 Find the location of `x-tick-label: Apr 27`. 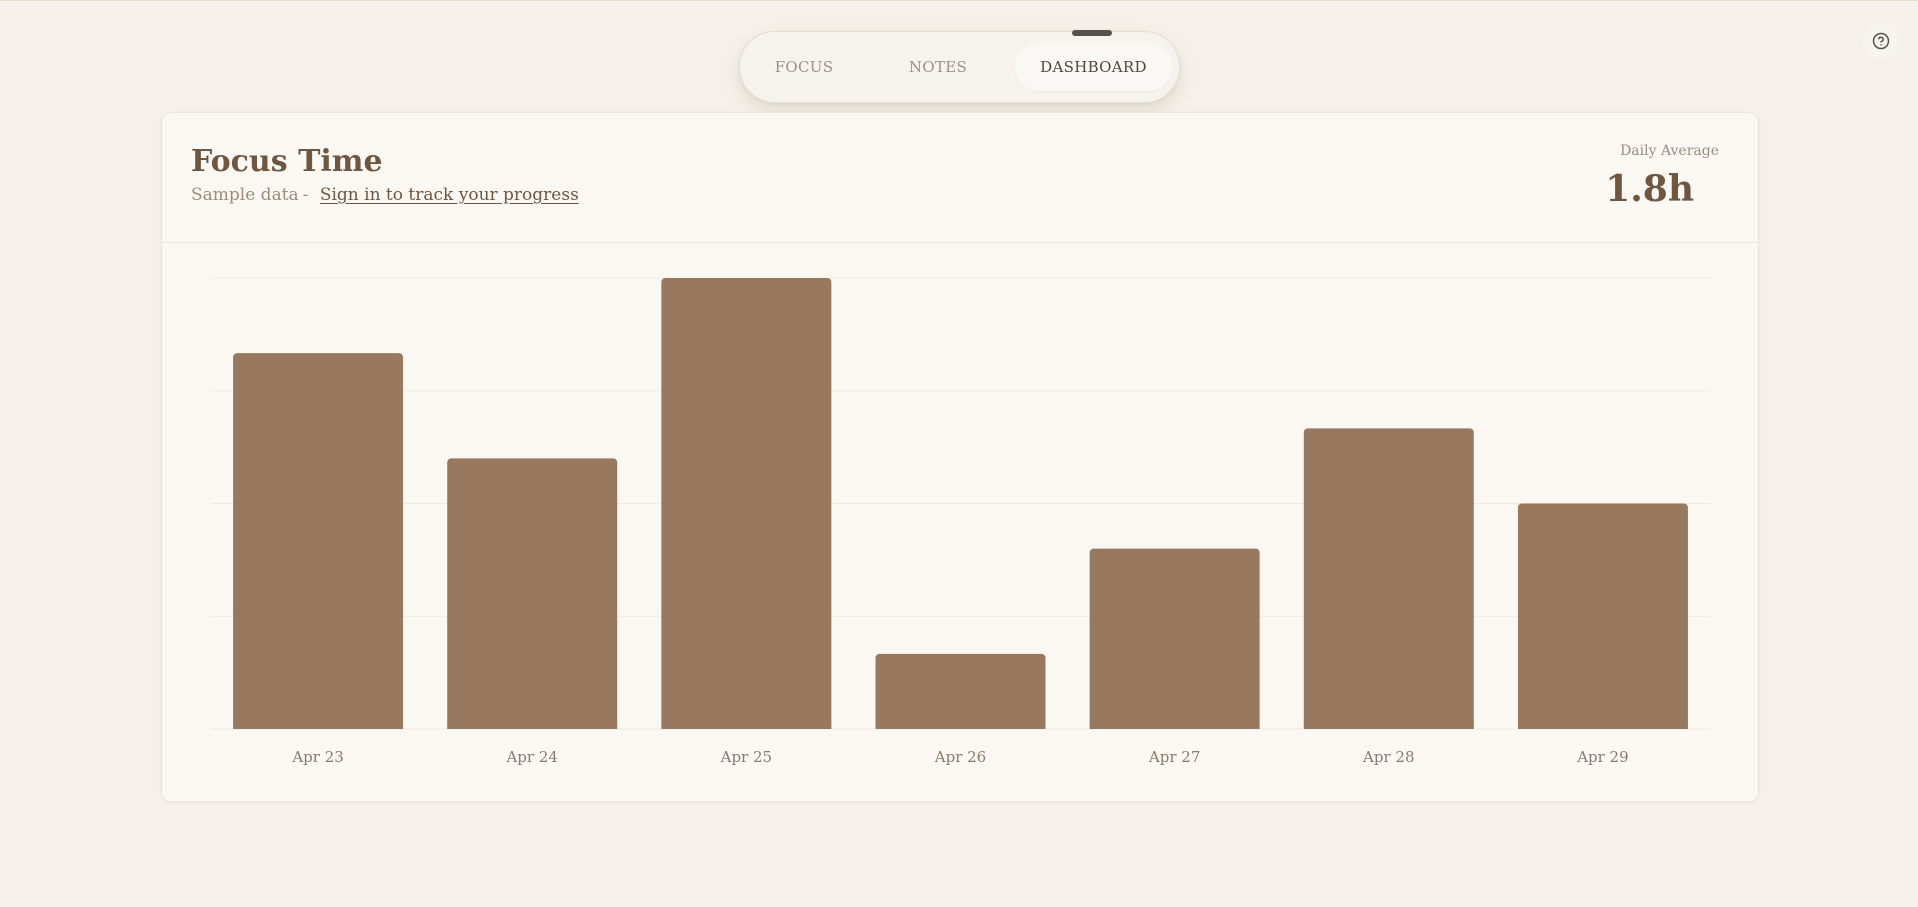

x-tick-label: Apr 27 is located at coordinates (1174, 757).